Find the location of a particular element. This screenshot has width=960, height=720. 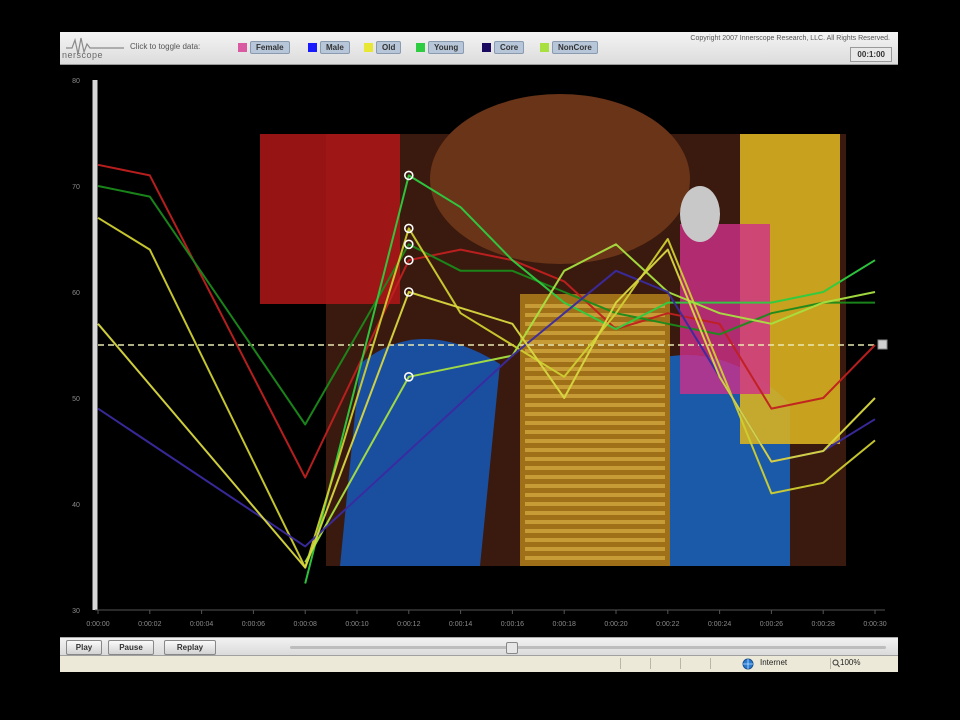

toggle-noncore: NonCore is located at coordinates (569, 47).